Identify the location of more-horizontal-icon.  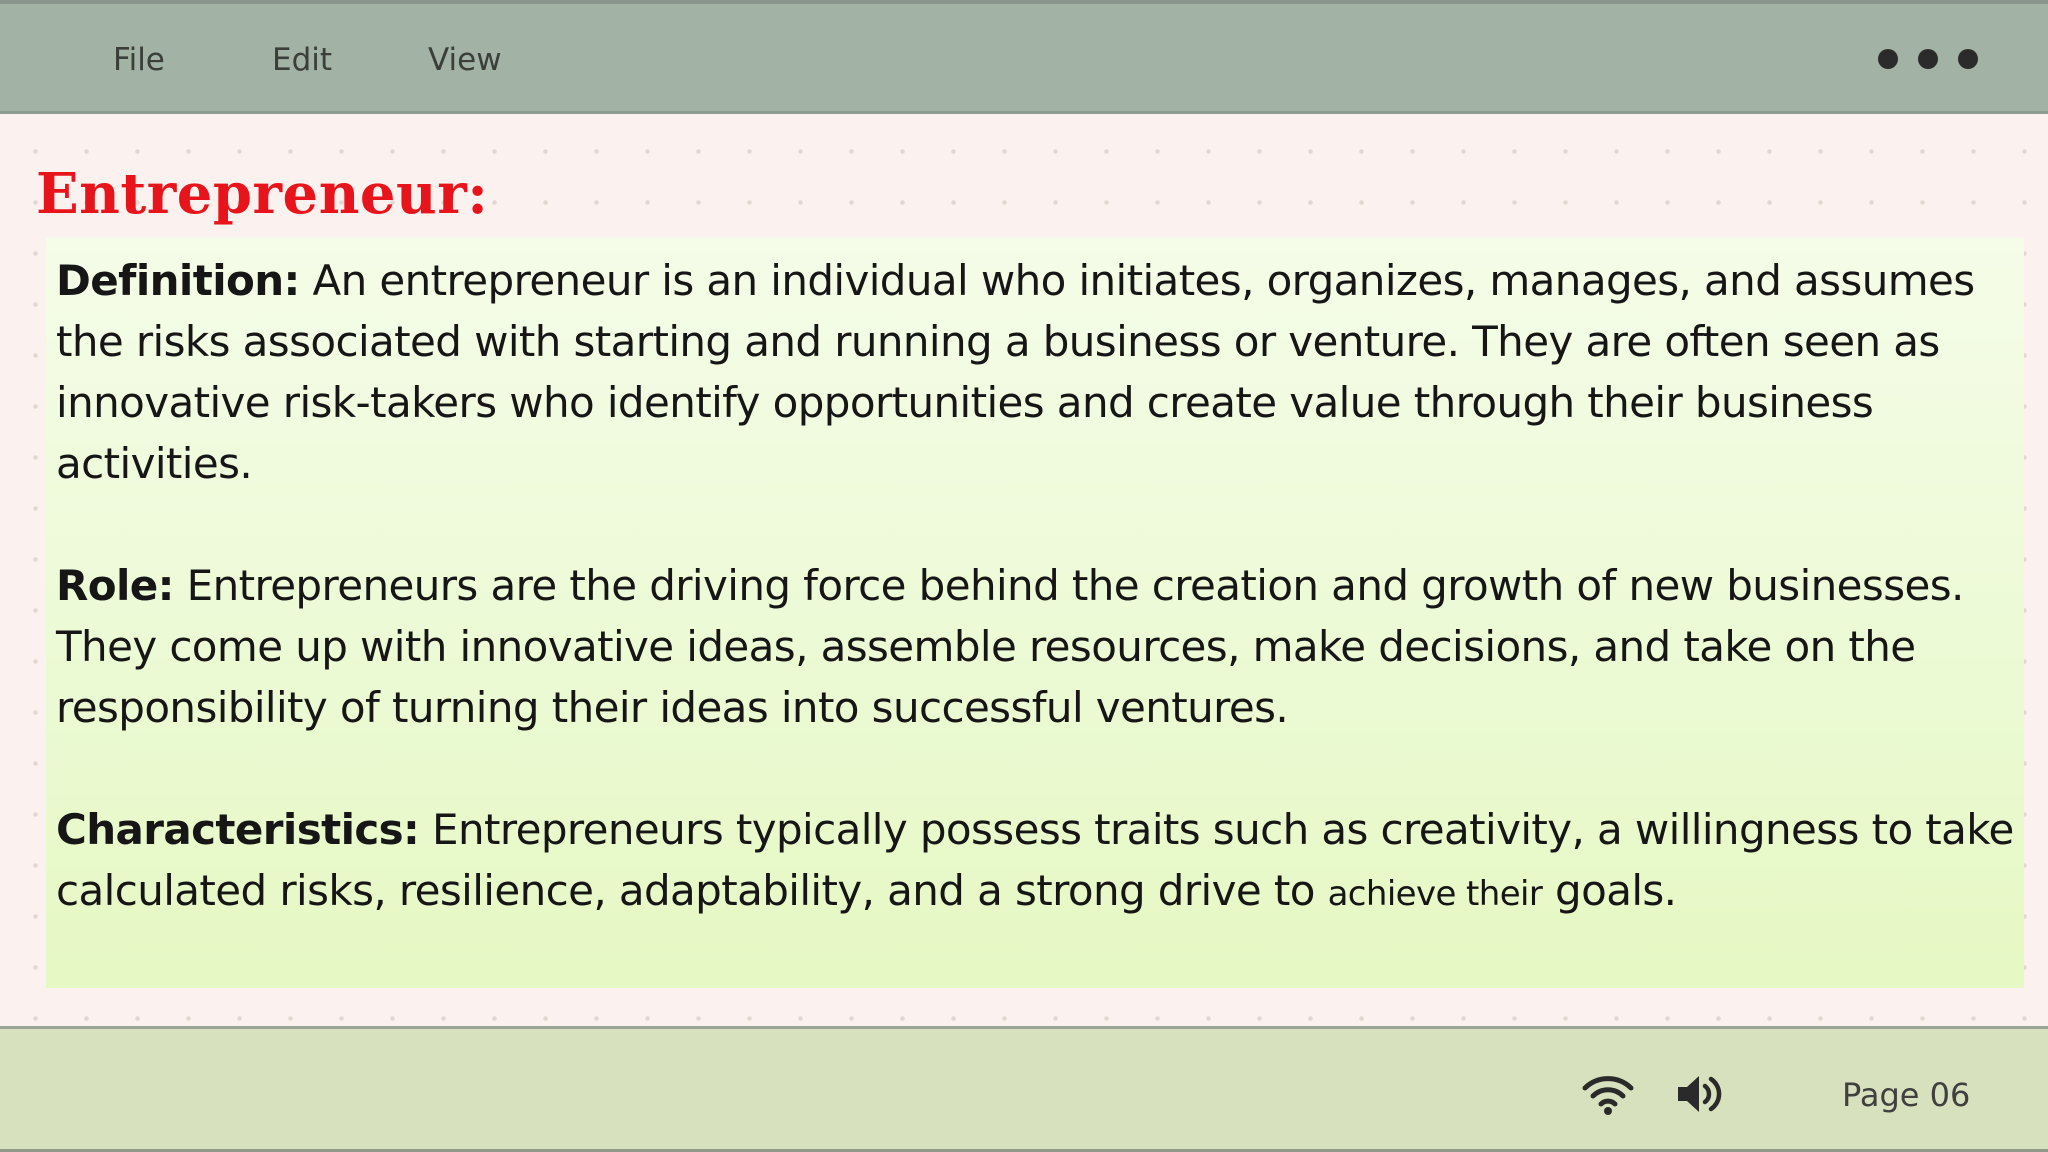
(1928, 59).